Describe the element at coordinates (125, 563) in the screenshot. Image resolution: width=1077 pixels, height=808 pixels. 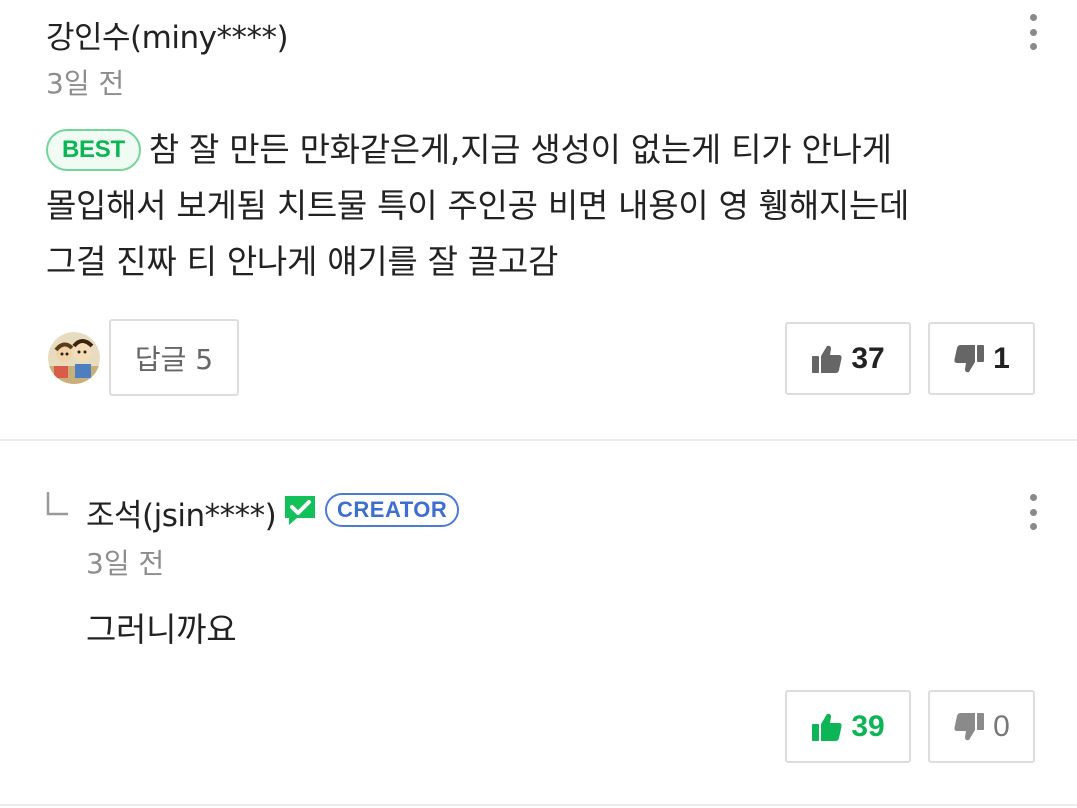
I see `reply-time: 3일 전` at that location.